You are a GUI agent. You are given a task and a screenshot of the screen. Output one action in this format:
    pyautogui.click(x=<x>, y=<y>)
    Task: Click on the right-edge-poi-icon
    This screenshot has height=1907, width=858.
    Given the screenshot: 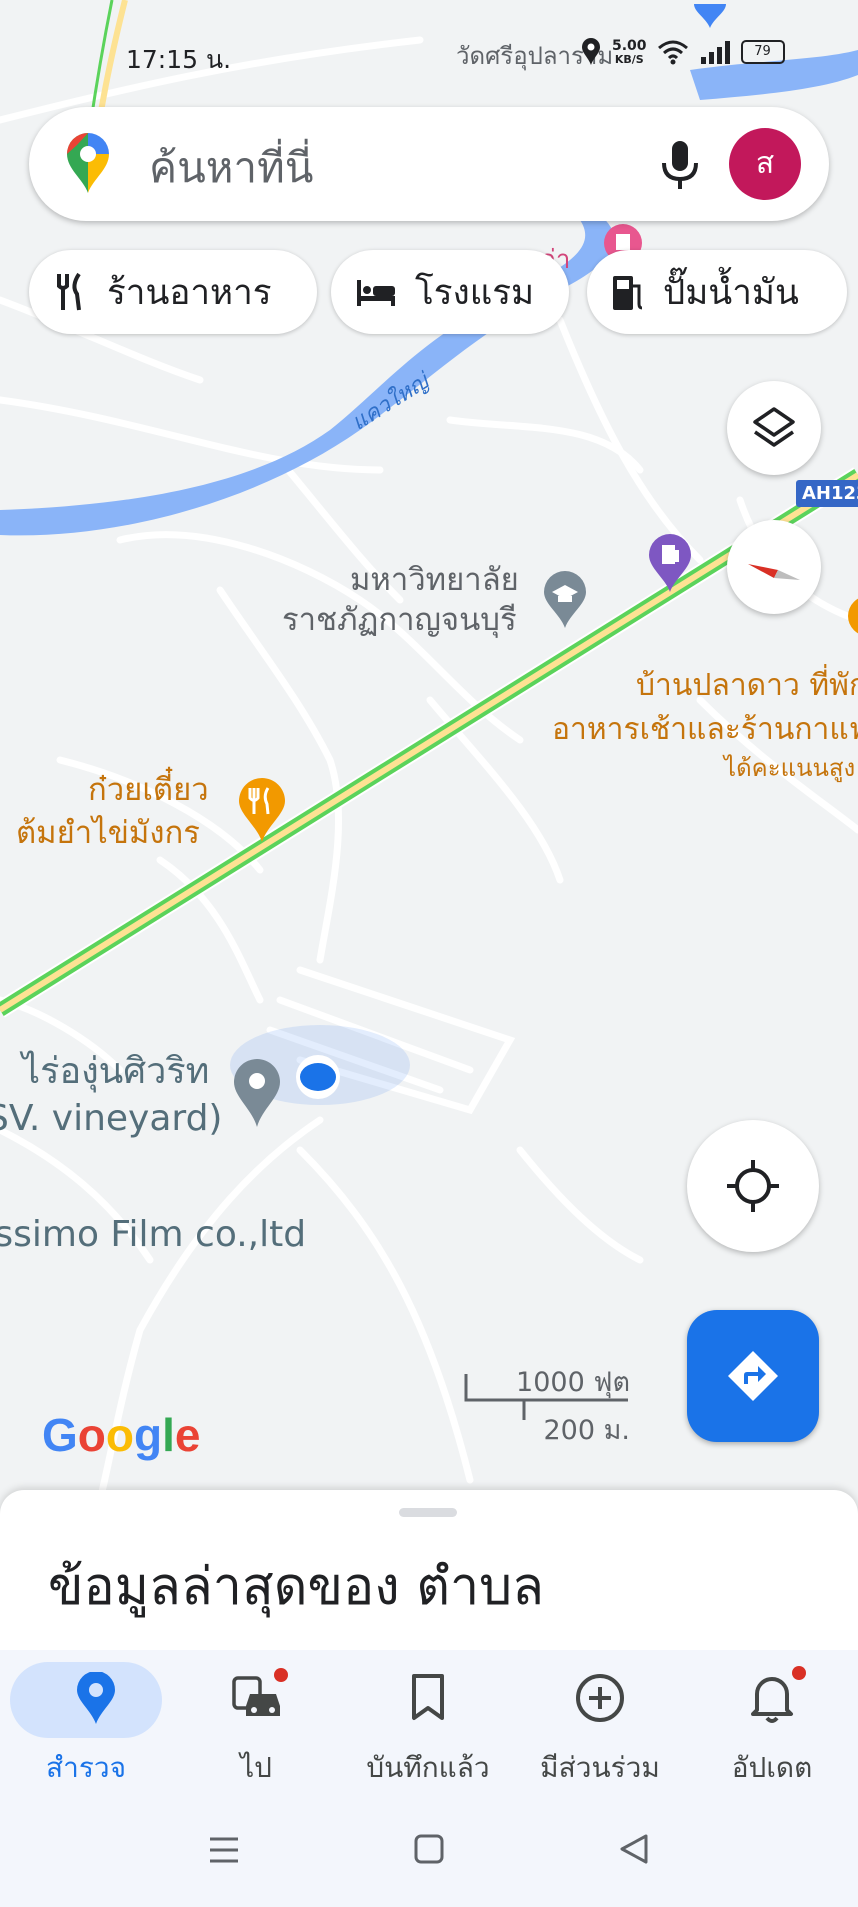 What is the action you would take?
    pyautogui.click(x=850, y=615)
    